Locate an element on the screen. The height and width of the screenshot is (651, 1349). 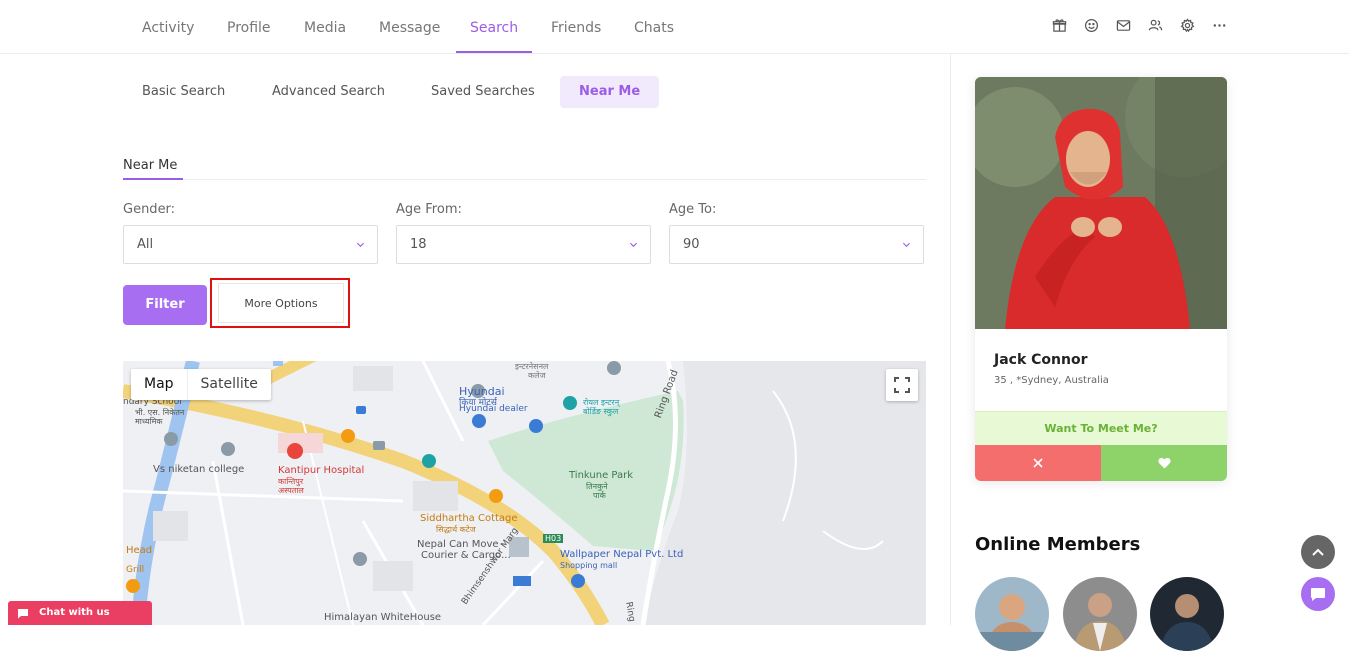
map-label-head2: Grill is located at coordinates (135, 570).